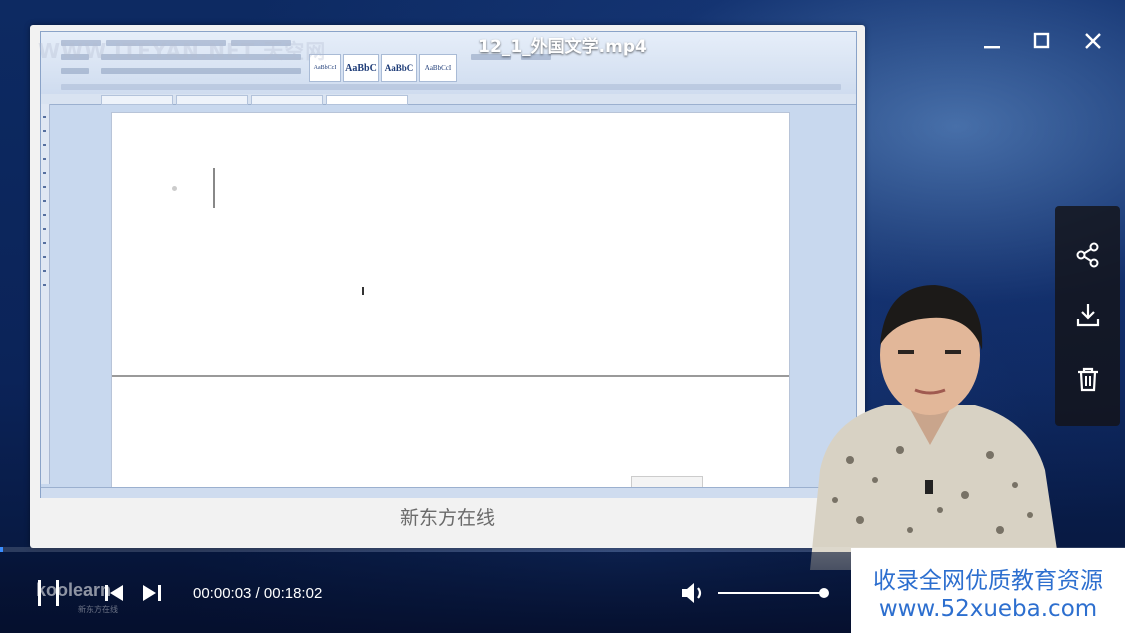 Image resolution: width=1125 pixels, height=633 pixels. I want to click on share-button, so click(1088, 255).